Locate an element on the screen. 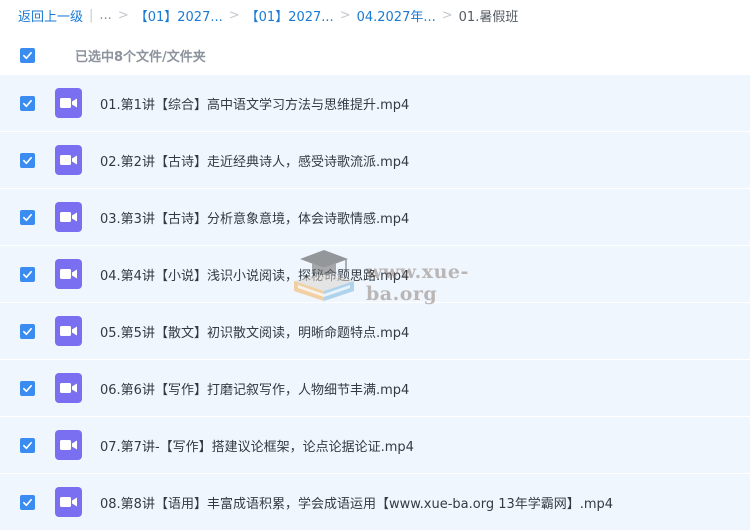 The width and height of the screenshot is (750, 531). file-row: 04.第4讲【小说】浅识小说阅读，探秘命题思路.mp4 is located at coordinates (375, 274).